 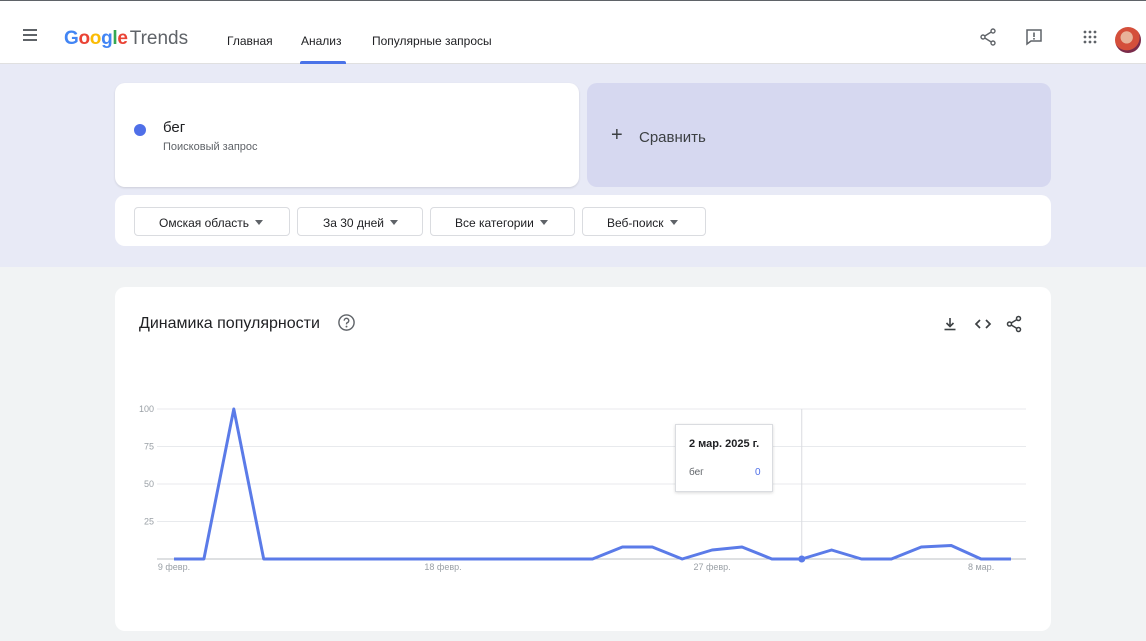 What do you see at coordinates (981, 567) in the screenshot?
I see `x-tick-label: 8 мар.` at bounding box center [981, 567].